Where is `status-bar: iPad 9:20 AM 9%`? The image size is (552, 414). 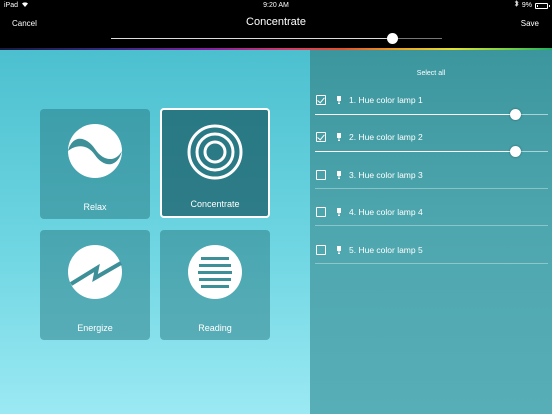
status-bar: iPad 9:20 AM 9% is located at coordinates (276, 5).